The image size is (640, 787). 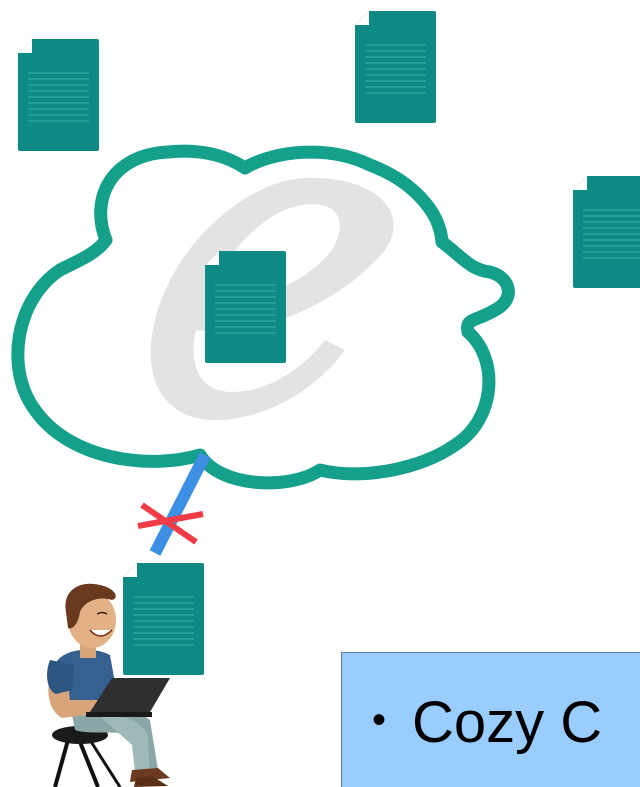 I want to click on bullet-panel: • Cozy C, so click(x=490, y=719).